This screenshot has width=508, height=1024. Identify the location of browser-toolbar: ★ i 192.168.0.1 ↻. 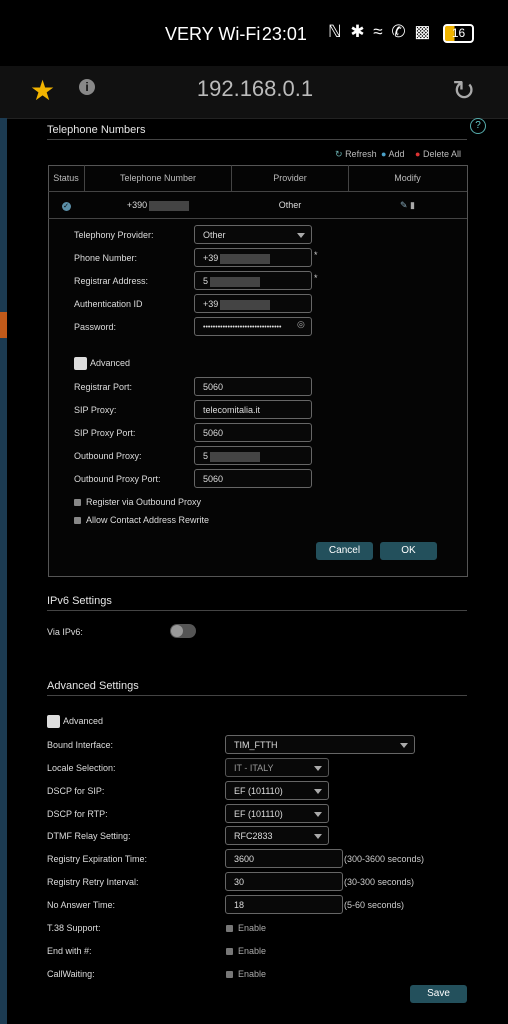
(254, 92).